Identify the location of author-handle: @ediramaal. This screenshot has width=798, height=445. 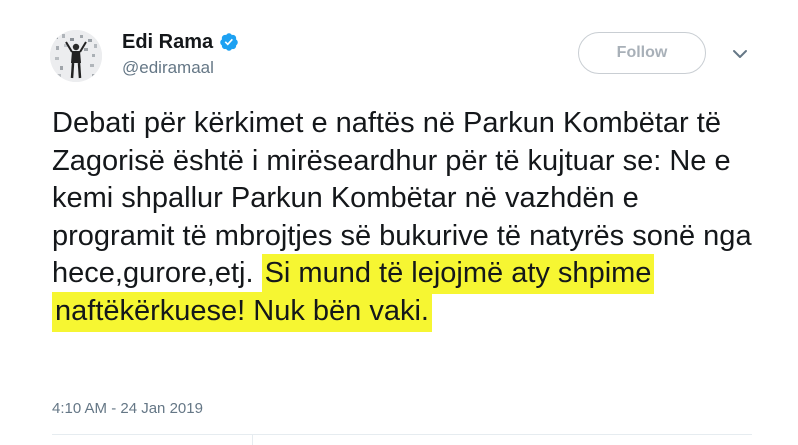
(168, 68).